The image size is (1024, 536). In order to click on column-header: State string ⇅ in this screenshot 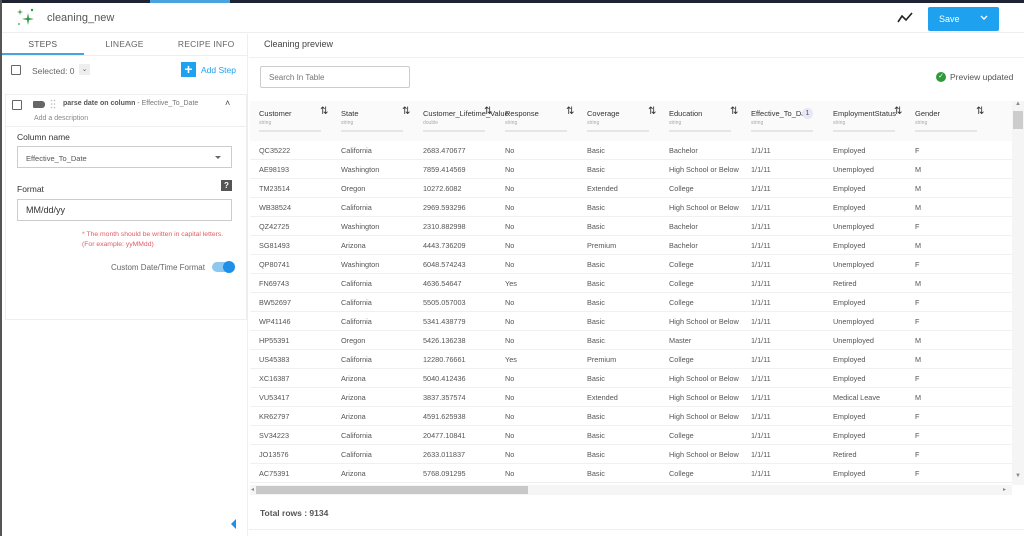, I will do `click(373, 121)`.